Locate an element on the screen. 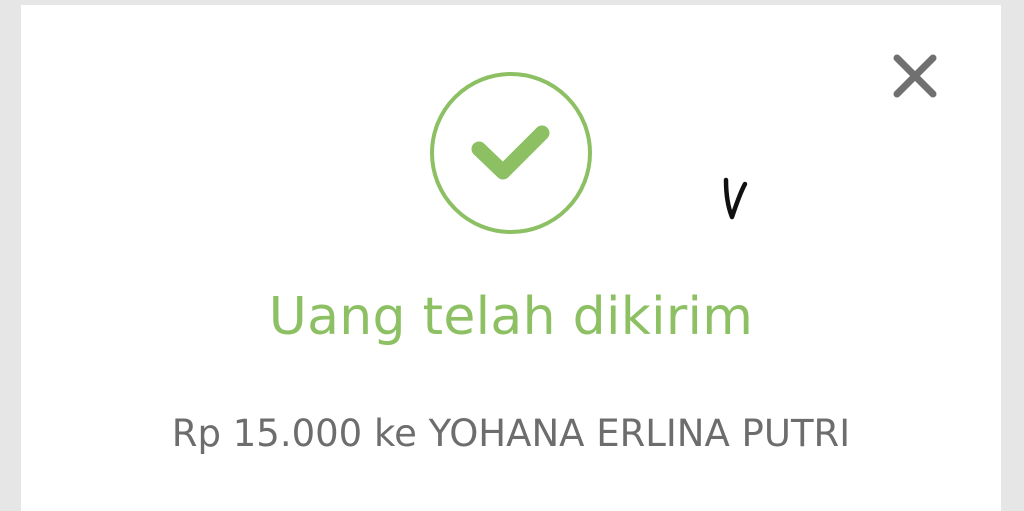 Image resolution: width=1024 pixels, height=511 pixels. handwritten-mark is located at coordinates (735, 200).